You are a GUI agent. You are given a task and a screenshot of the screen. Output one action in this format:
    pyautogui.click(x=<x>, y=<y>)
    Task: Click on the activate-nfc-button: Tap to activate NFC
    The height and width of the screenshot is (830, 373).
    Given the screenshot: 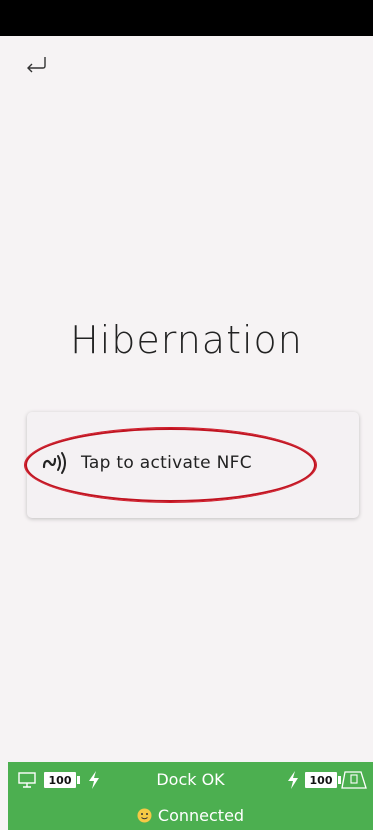 What is the action you would take?
    pyautogui.click(x=146, y=463)
    